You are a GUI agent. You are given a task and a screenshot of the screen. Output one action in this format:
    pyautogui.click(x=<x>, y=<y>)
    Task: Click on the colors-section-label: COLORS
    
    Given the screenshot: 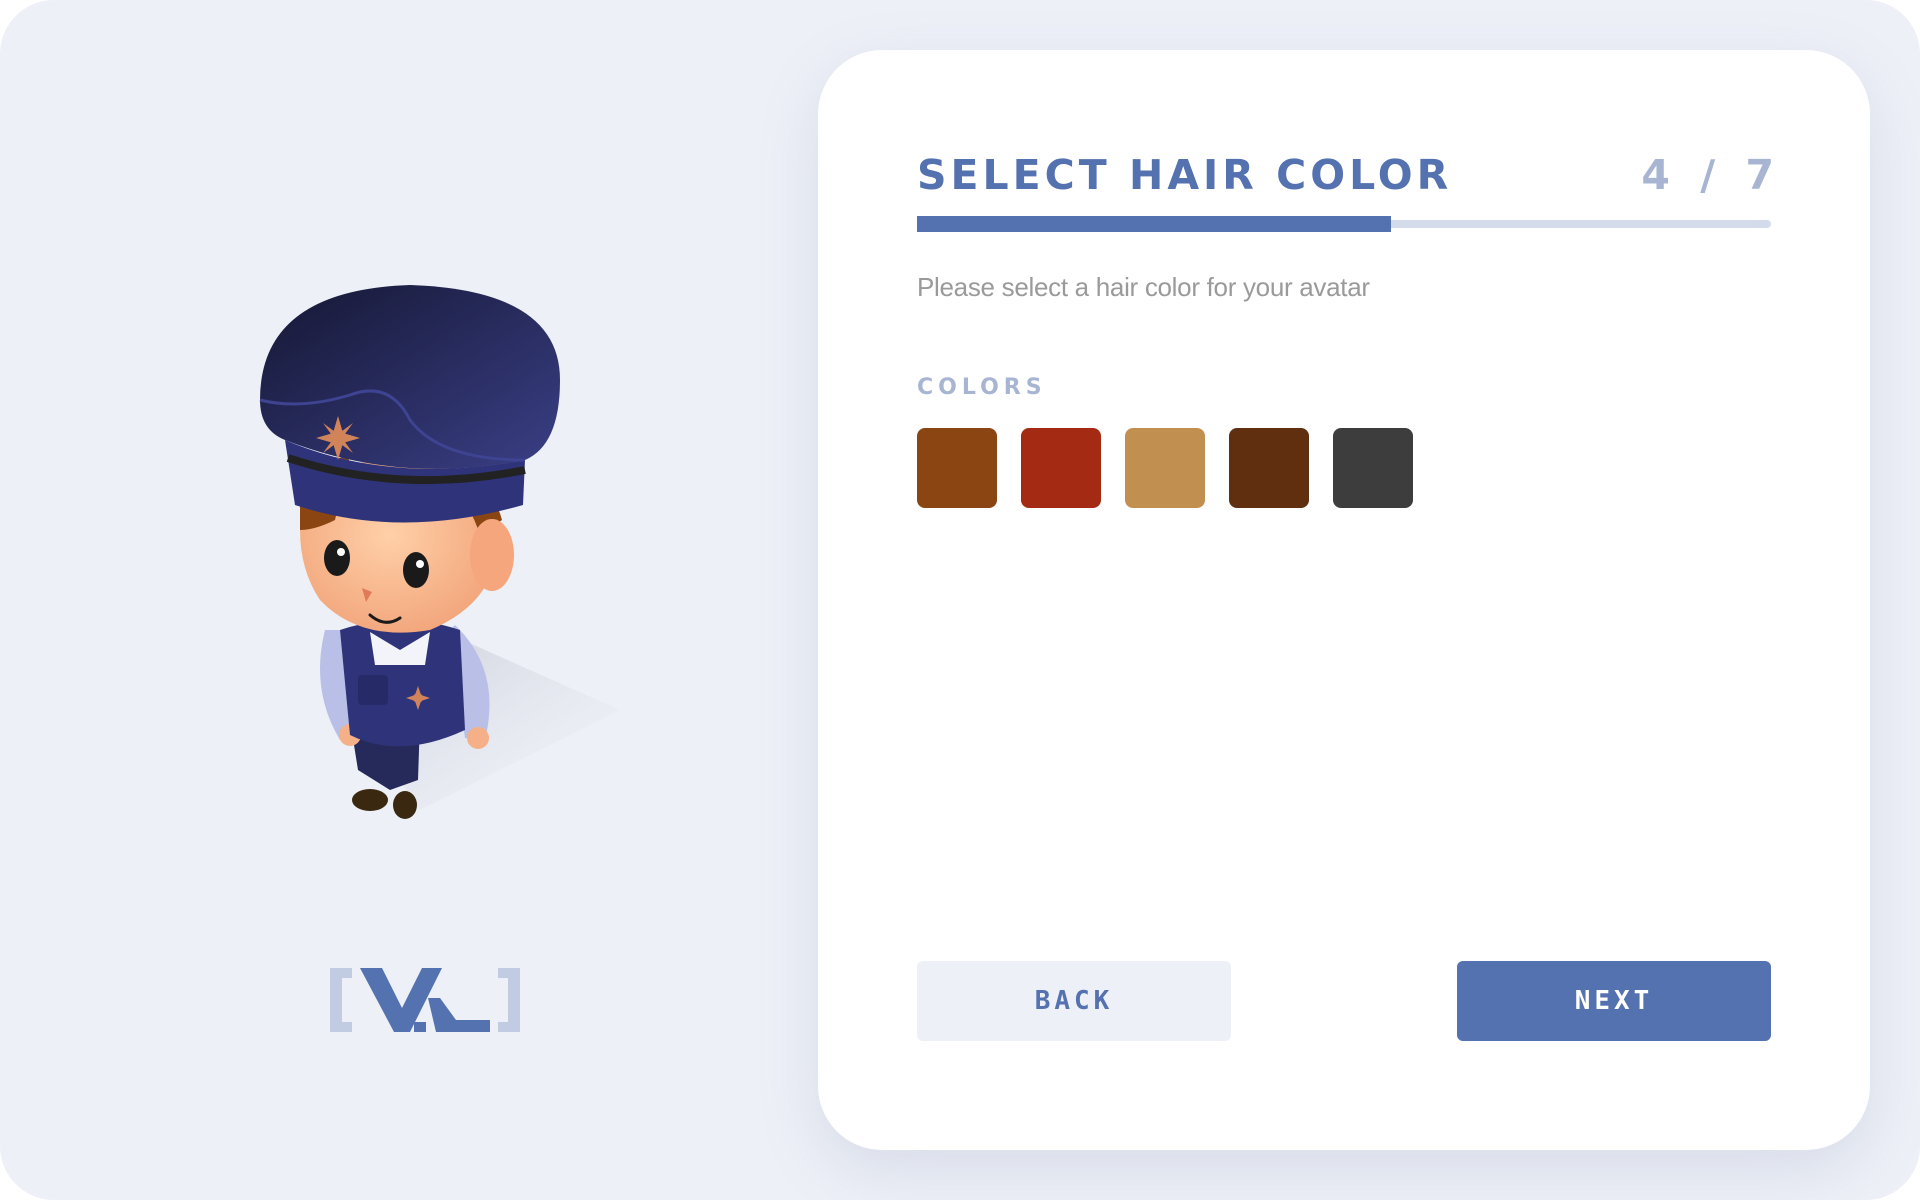 What is the action you would take?
    pyautogui.click(x=982, y=387)
    